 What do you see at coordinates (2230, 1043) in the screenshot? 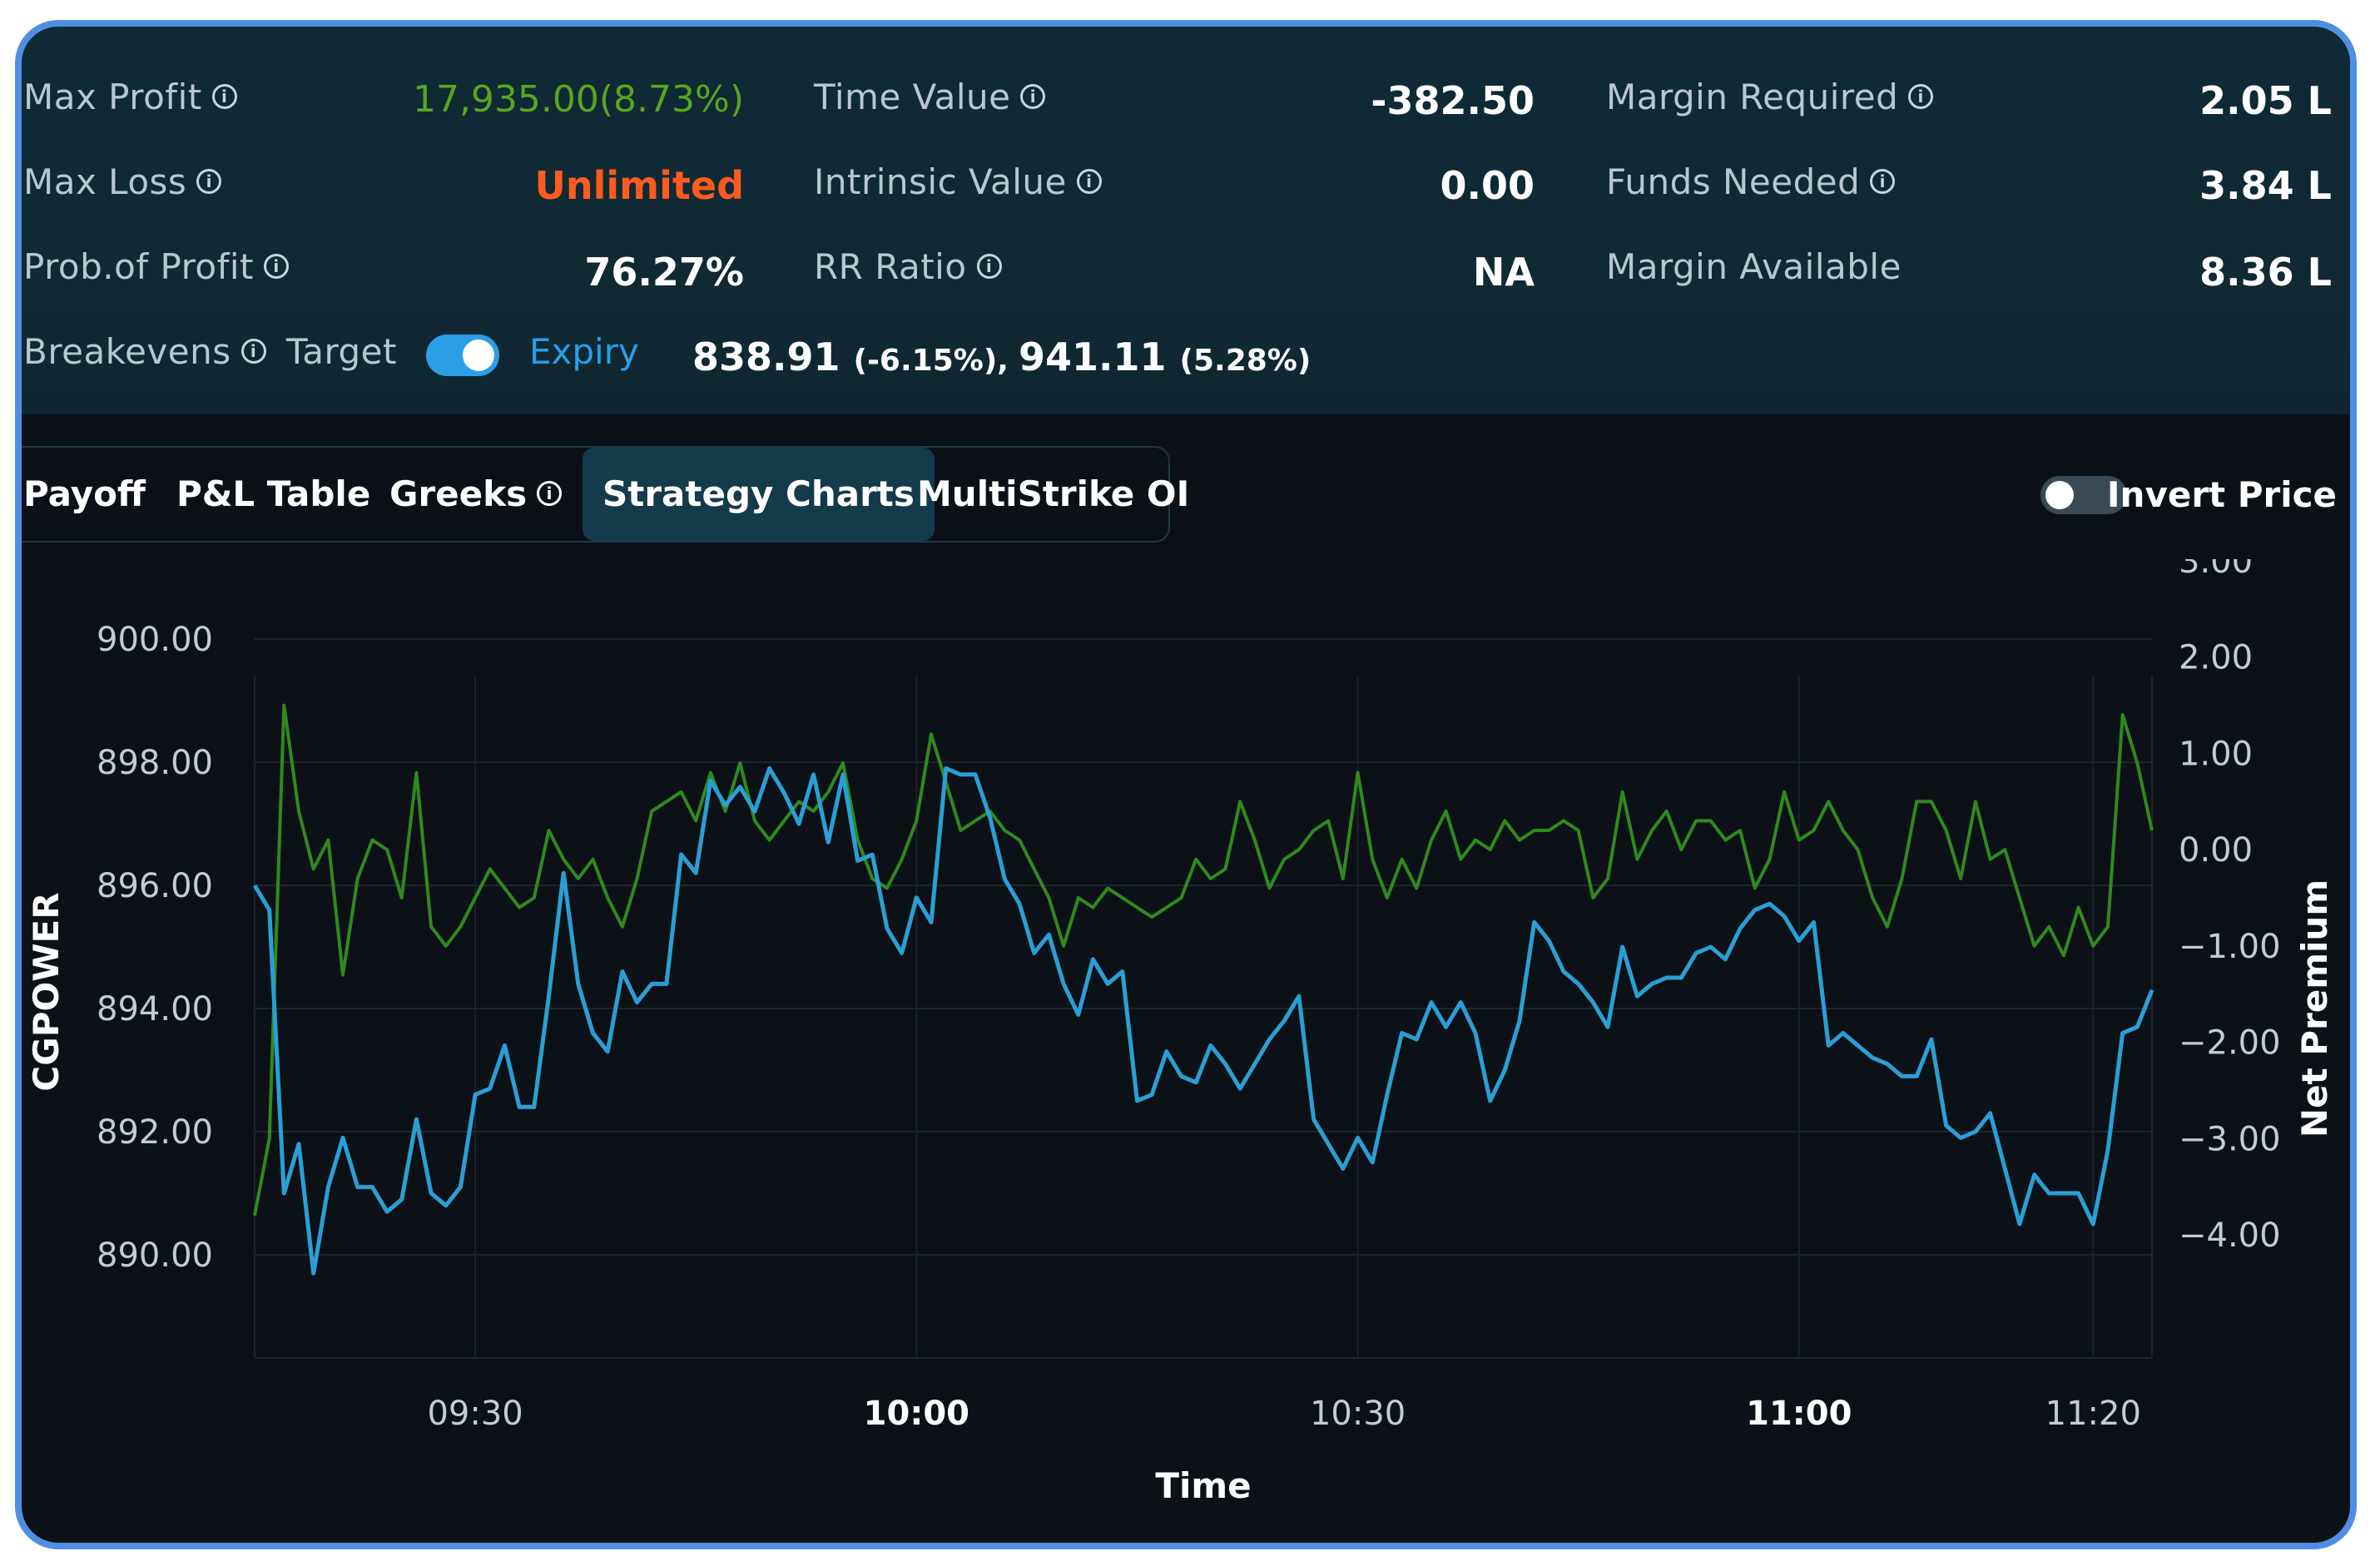
I see `y-right-tick-label: −2.00` at bounding box center [2230, 1043].